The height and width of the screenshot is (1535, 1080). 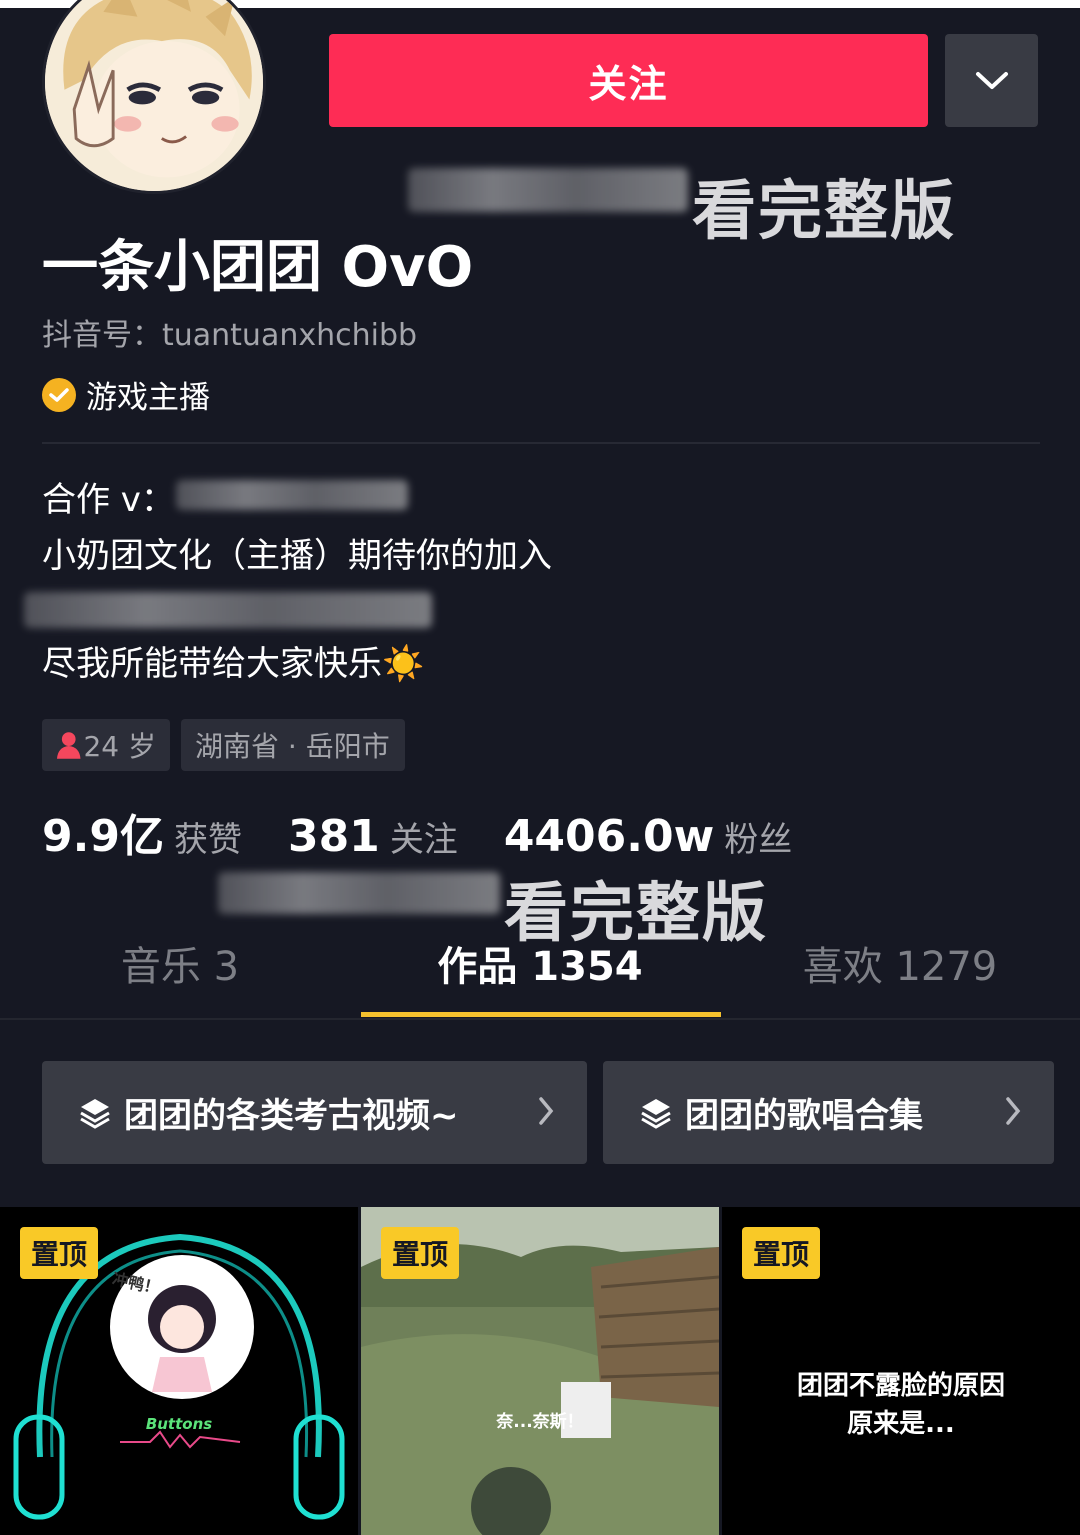 I want to click on collection-singing: 团团的歌唱合集, so click(x=828, y=1112).